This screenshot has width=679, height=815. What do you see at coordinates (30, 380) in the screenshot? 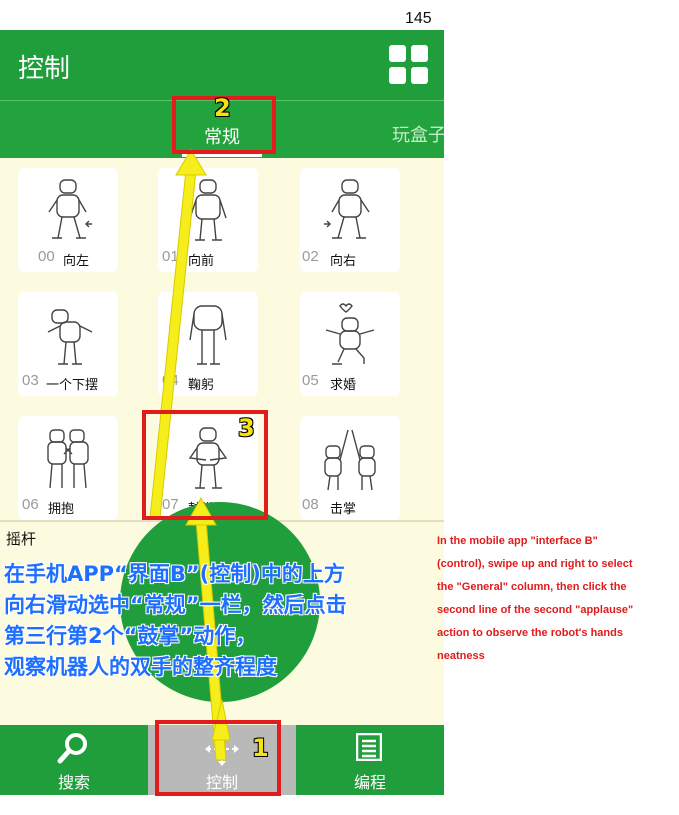
I see `action-number: 03` at bounding box center [30, 380].